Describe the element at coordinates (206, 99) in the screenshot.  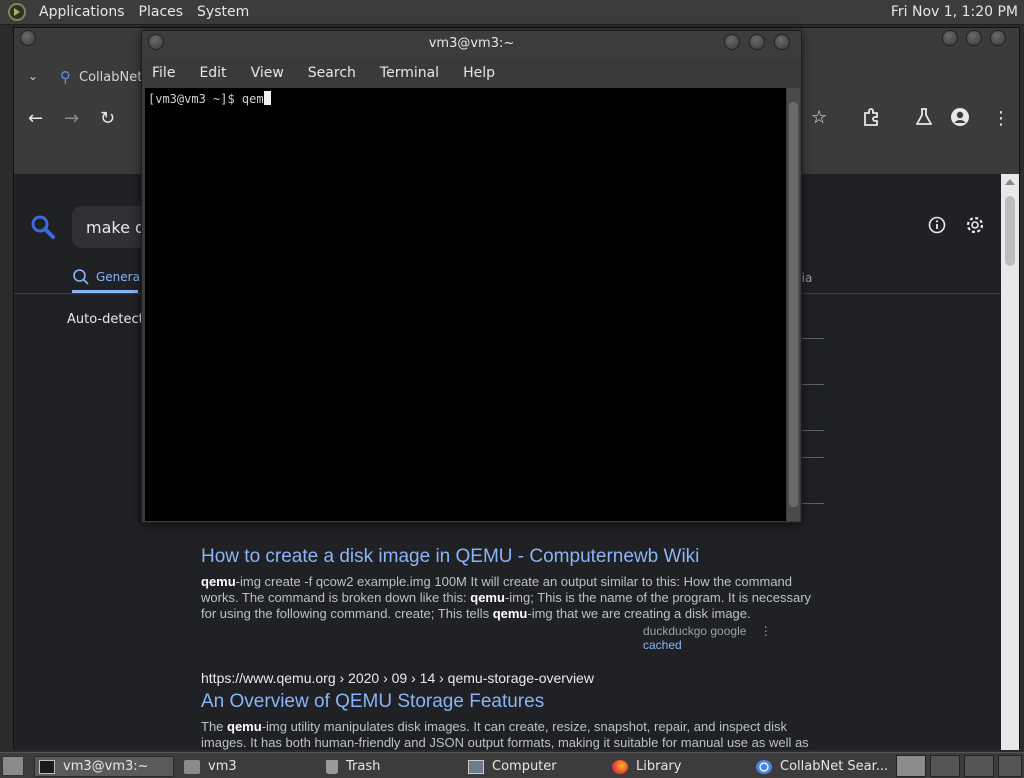
I see `prompt-text: [vm3@vm3 ~]$ qem` at that location.